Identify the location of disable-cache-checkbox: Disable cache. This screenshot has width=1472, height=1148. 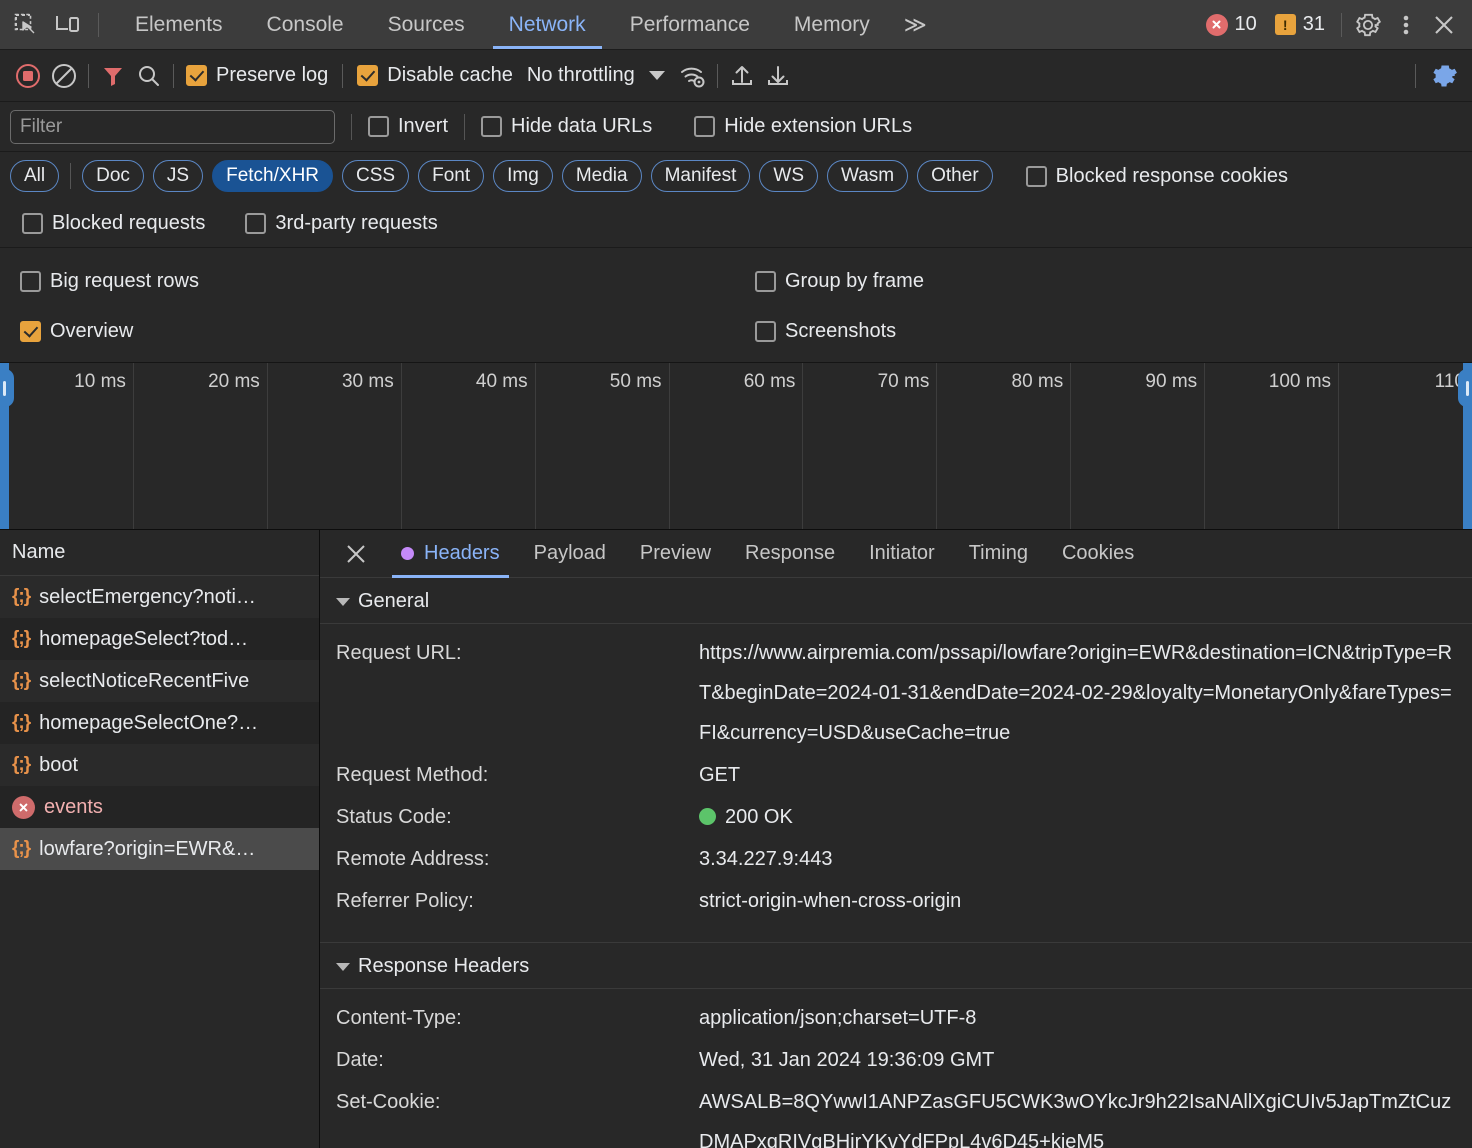
(435, 75).